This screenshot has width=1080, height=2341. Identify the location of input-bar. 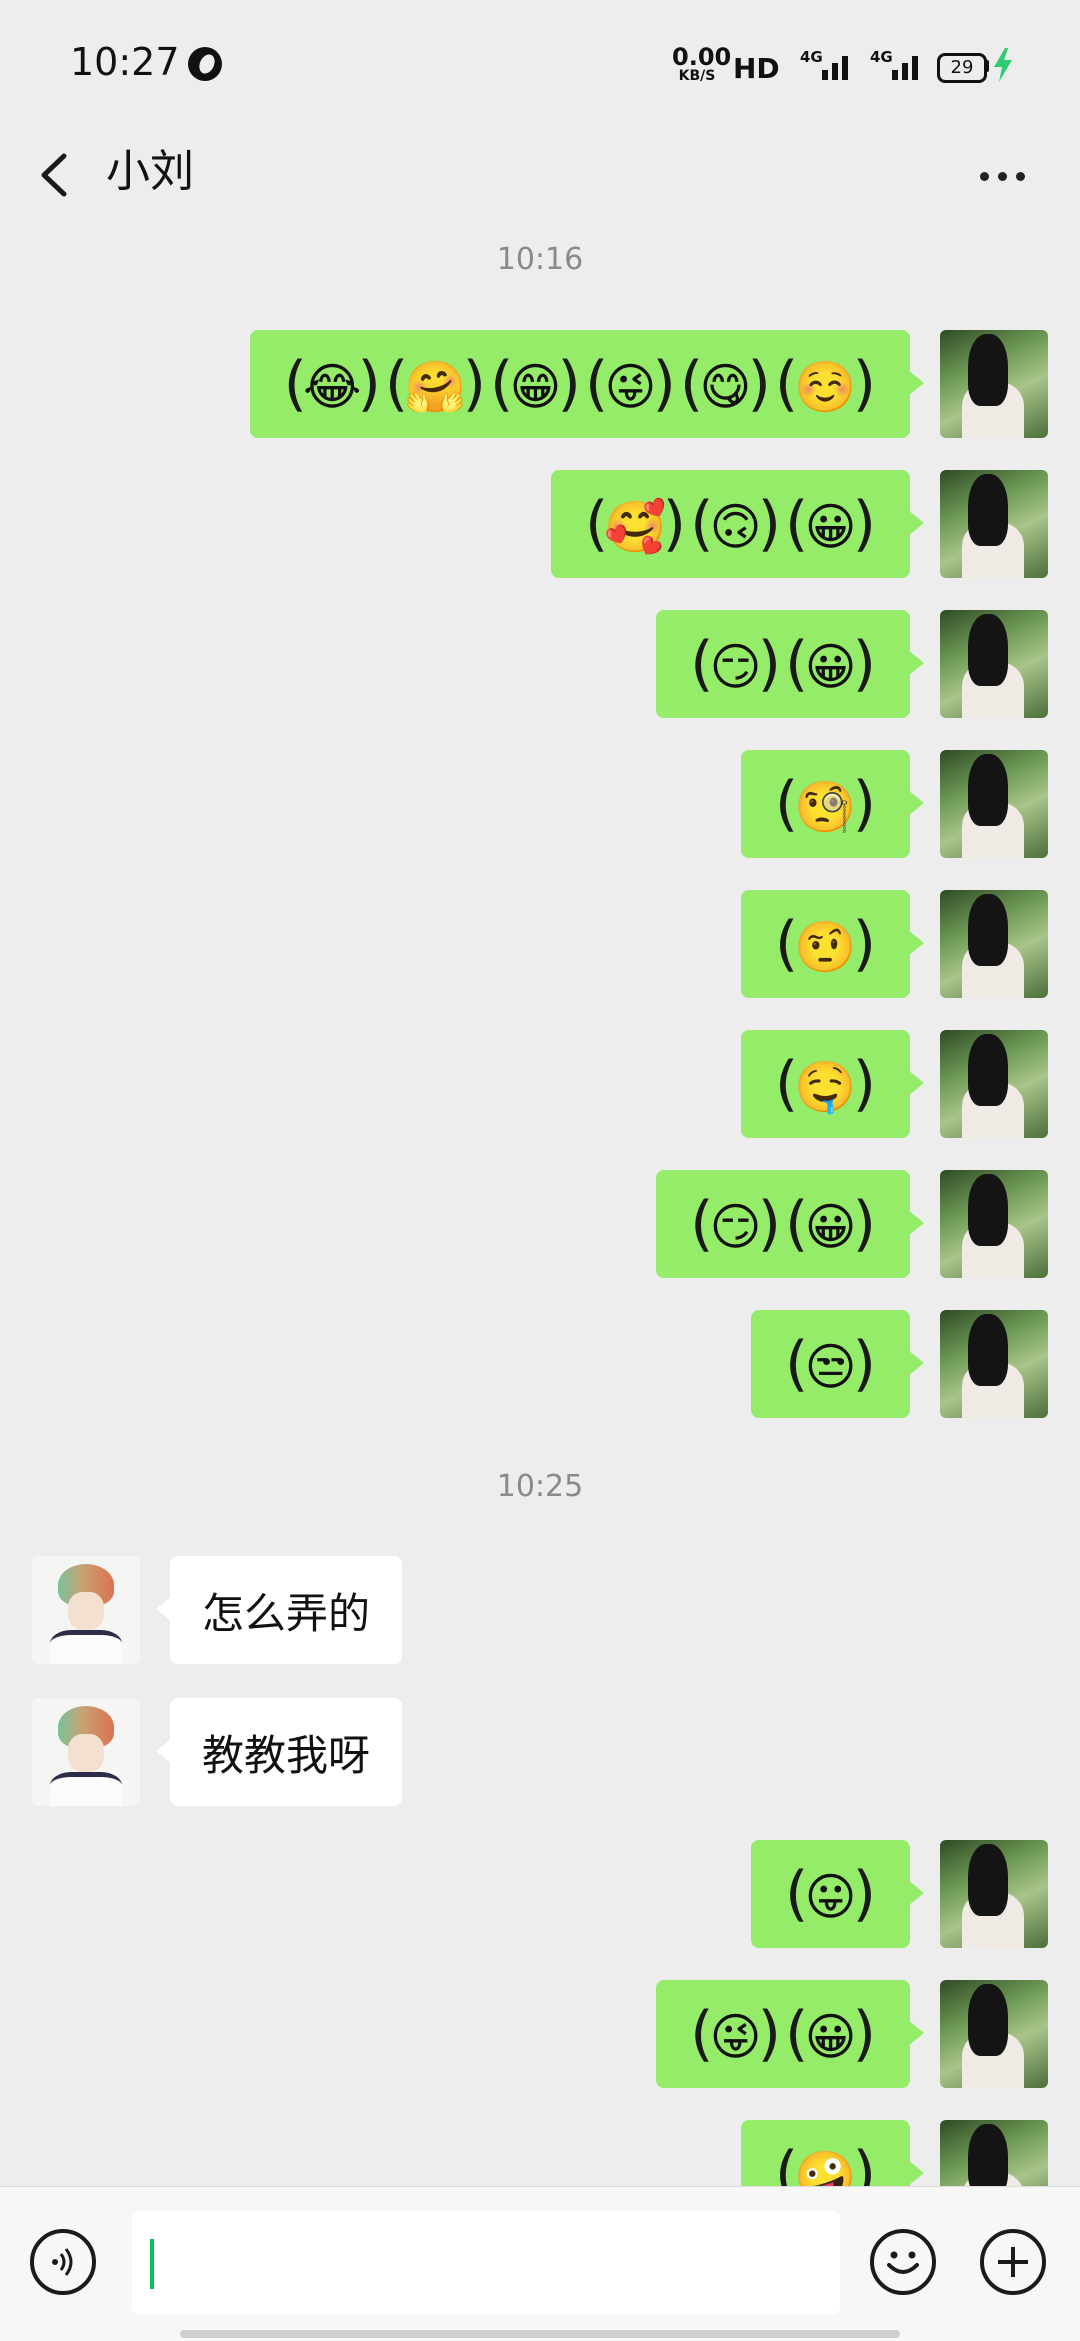
(540, 2263).